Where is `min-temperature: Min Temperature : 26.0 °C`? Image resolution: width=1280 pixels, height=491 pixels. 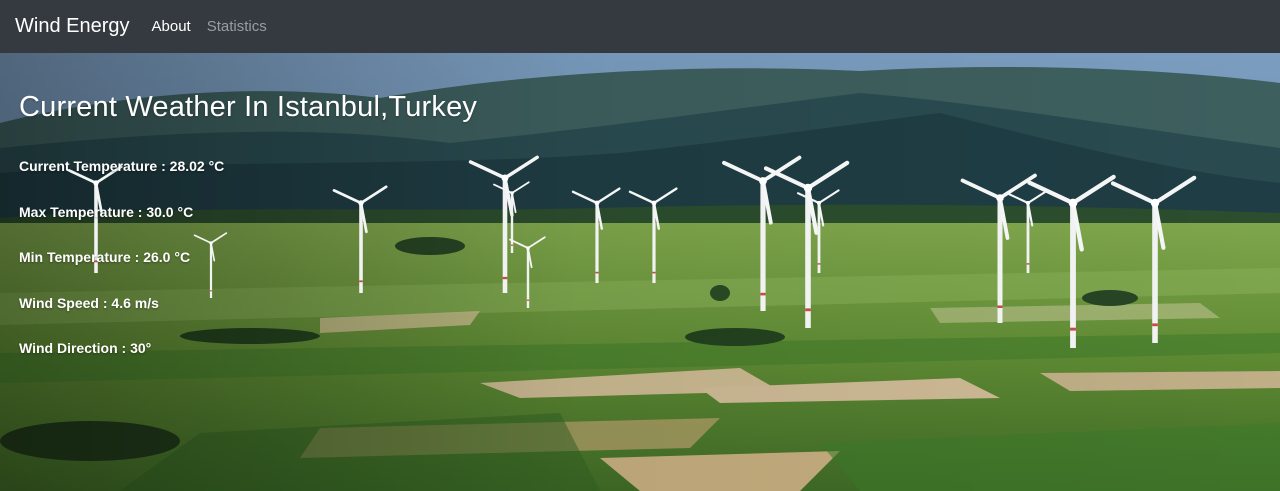
min-temperature: Min Temperature : 26.0 °C is located at coordinates (105, 257).